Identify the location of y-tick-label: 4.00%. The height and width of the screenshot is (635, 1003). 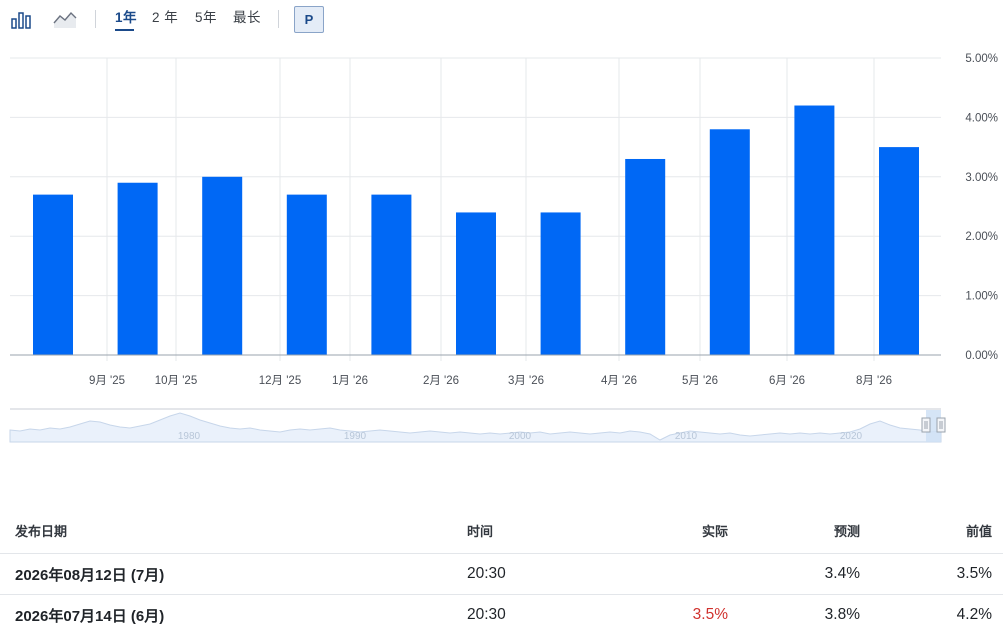
(981, 118).